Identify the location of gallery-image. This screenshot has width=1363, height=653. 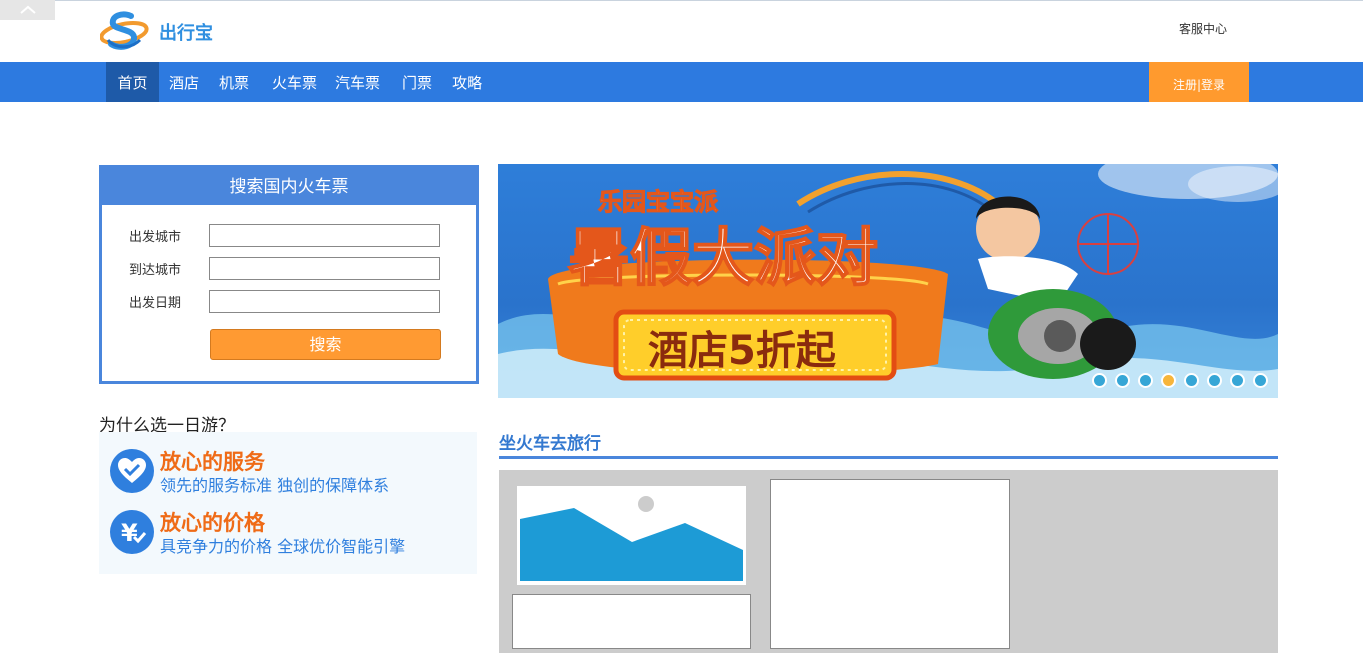
(631, 535).